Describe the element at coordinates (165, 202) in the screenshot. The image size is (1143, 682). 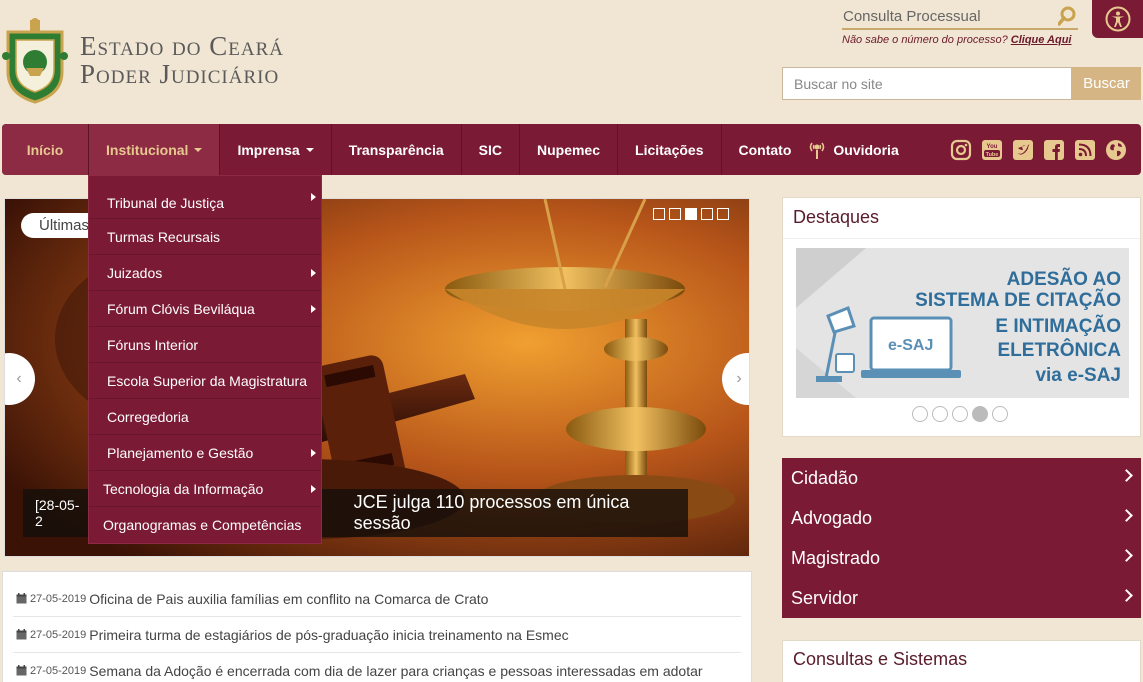
I see `dd-label: Tribunal de Justiça` at that location.